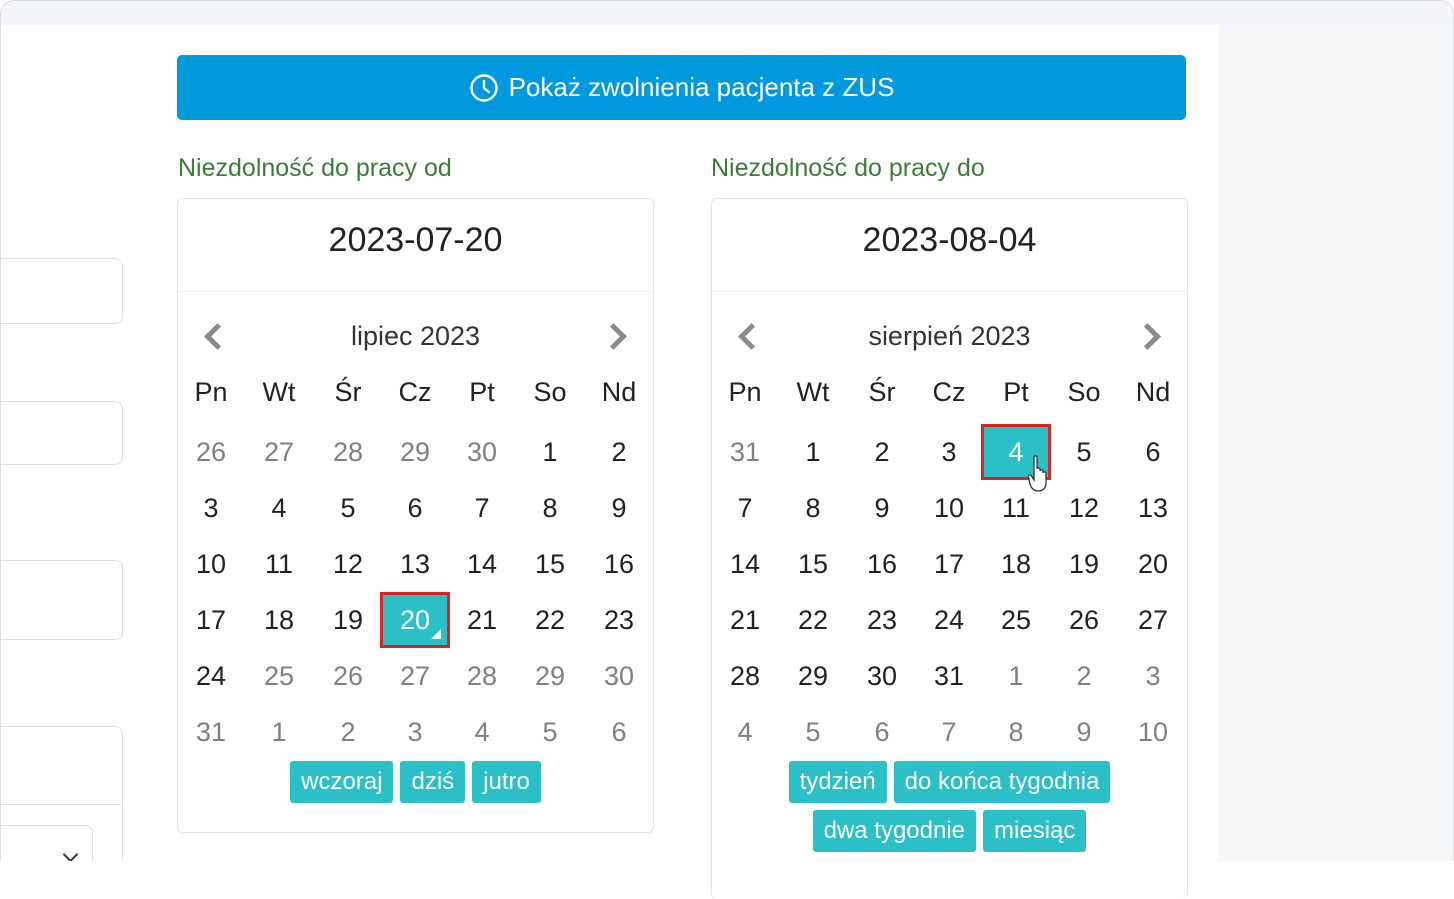 The width and height of the screenshot is (1454, 899). Describe the element at coordinates (415, 620) in the screenshot. I see `selected-day-cell: 20` at that location.